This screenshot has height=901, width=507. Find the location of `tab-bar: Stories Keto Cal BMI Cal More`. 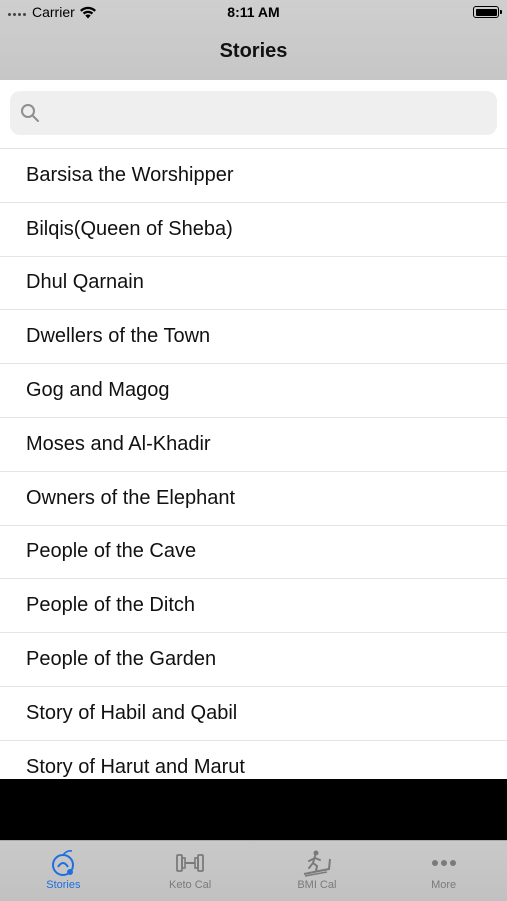

tab-bar: Stories Keto Cal BMI Cal More is located at coordinates (253, 870).